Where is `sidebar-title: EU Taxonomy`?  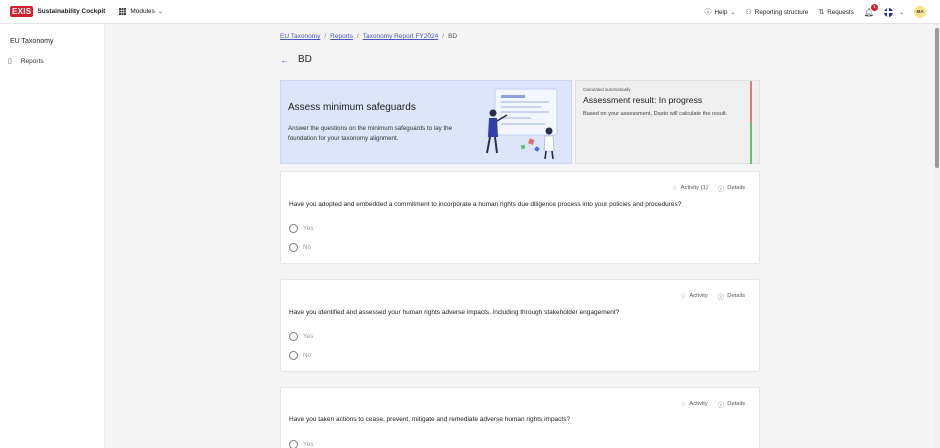
sidebar-title: EU Taxonomy is located at coordinates (32, 41).